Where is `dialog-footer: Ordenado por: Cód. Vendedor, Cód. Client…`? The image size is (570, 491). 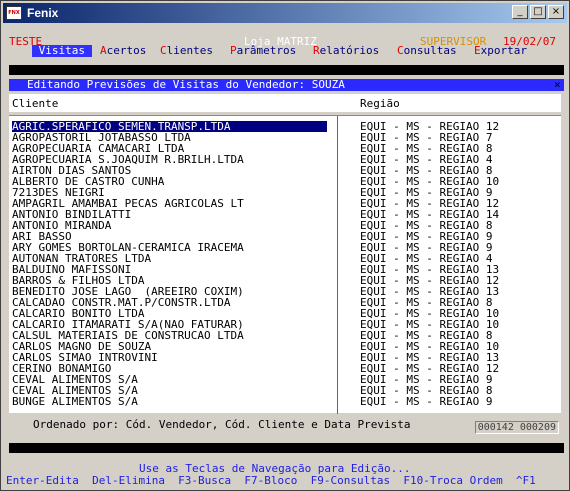
dialog-footer: Ordenado por: Cód. Vendedor, Cód. Client… is located at coordinates (285, 425).